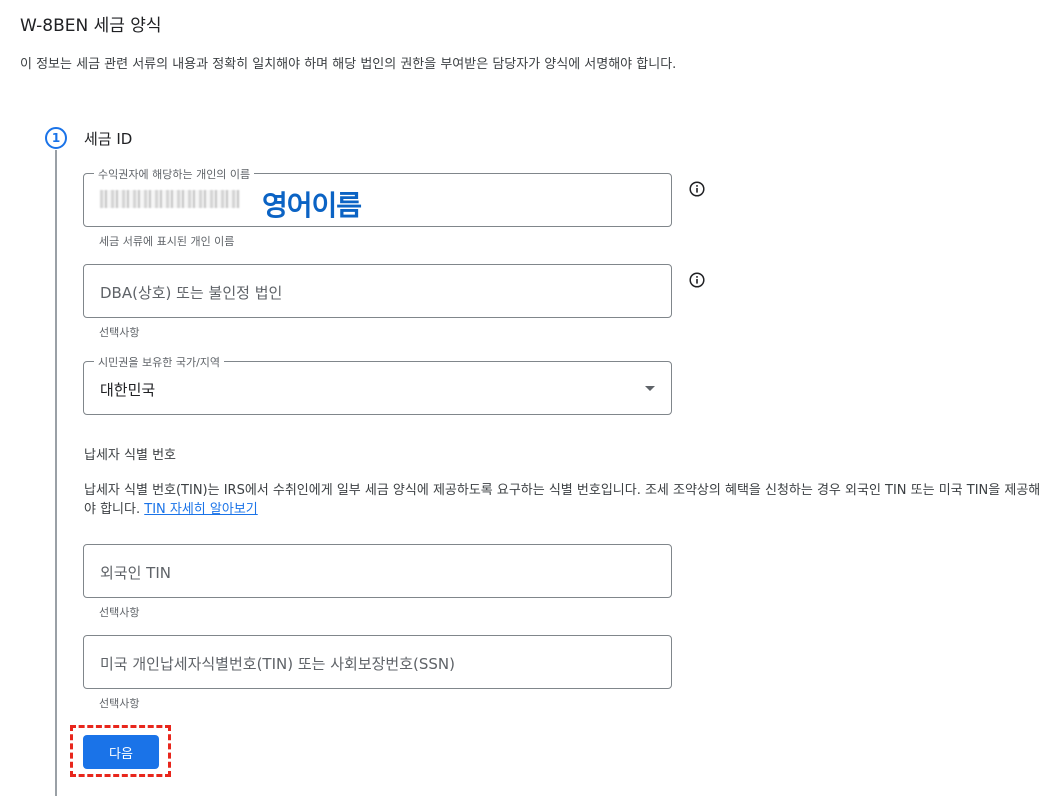 The height and width of the screenshot is (796, 1059). I want to click on dba-field: DBA(상호) 또는 불인정 법인, so click(377, 291).